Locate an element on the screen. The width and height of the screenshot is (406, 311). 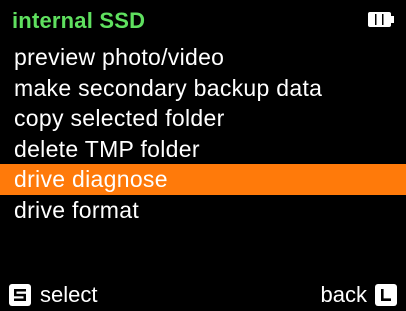
menu-item-copy-selected-folder: copy selected folder is located at coordinates (203, 118).